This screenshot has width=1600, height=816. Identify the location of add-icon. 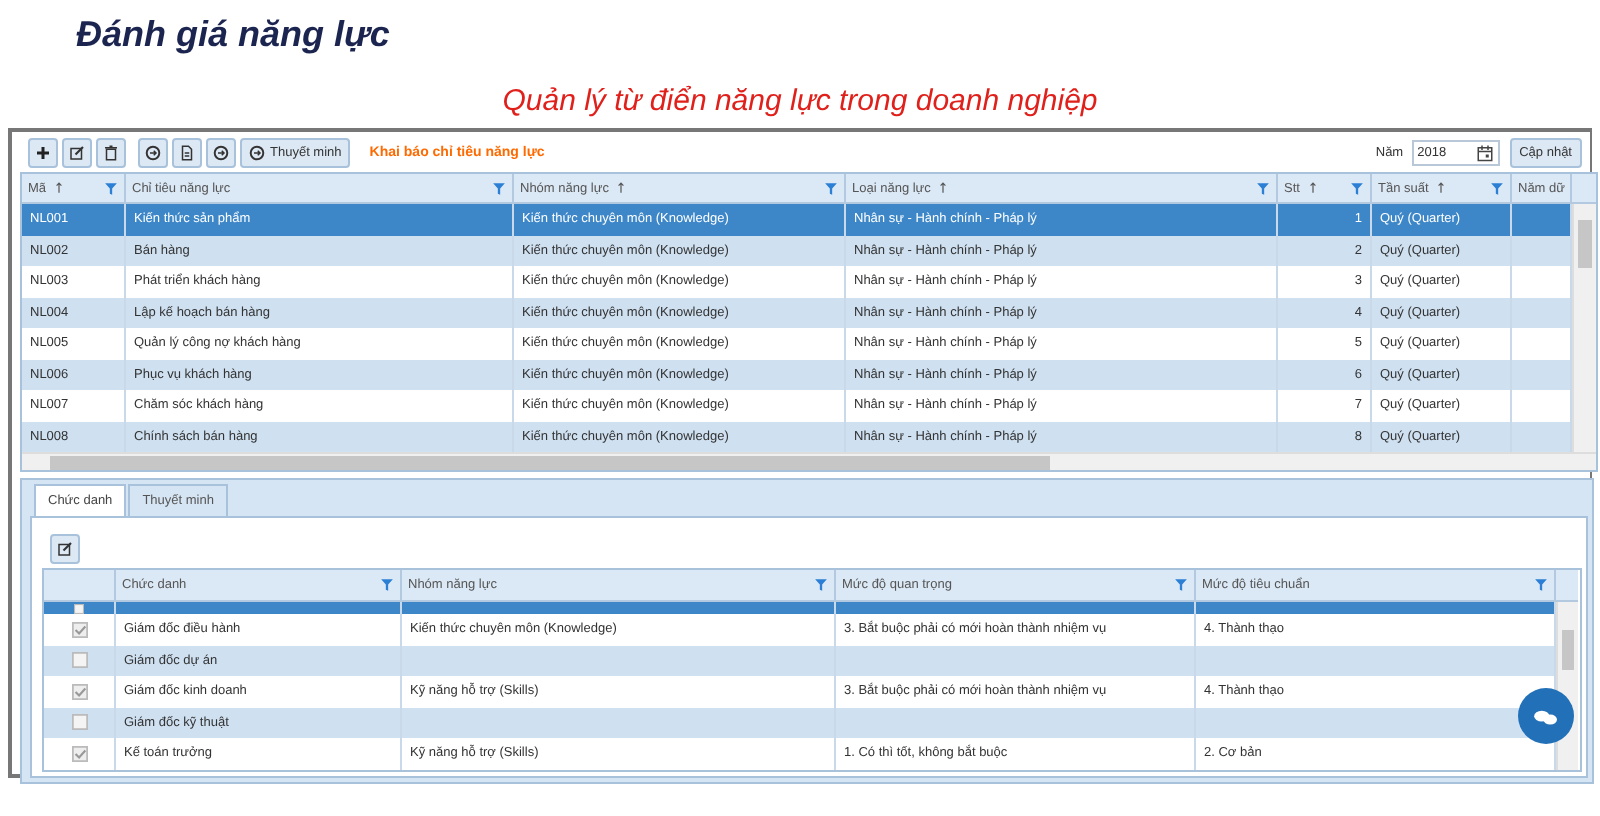
(43, 153).